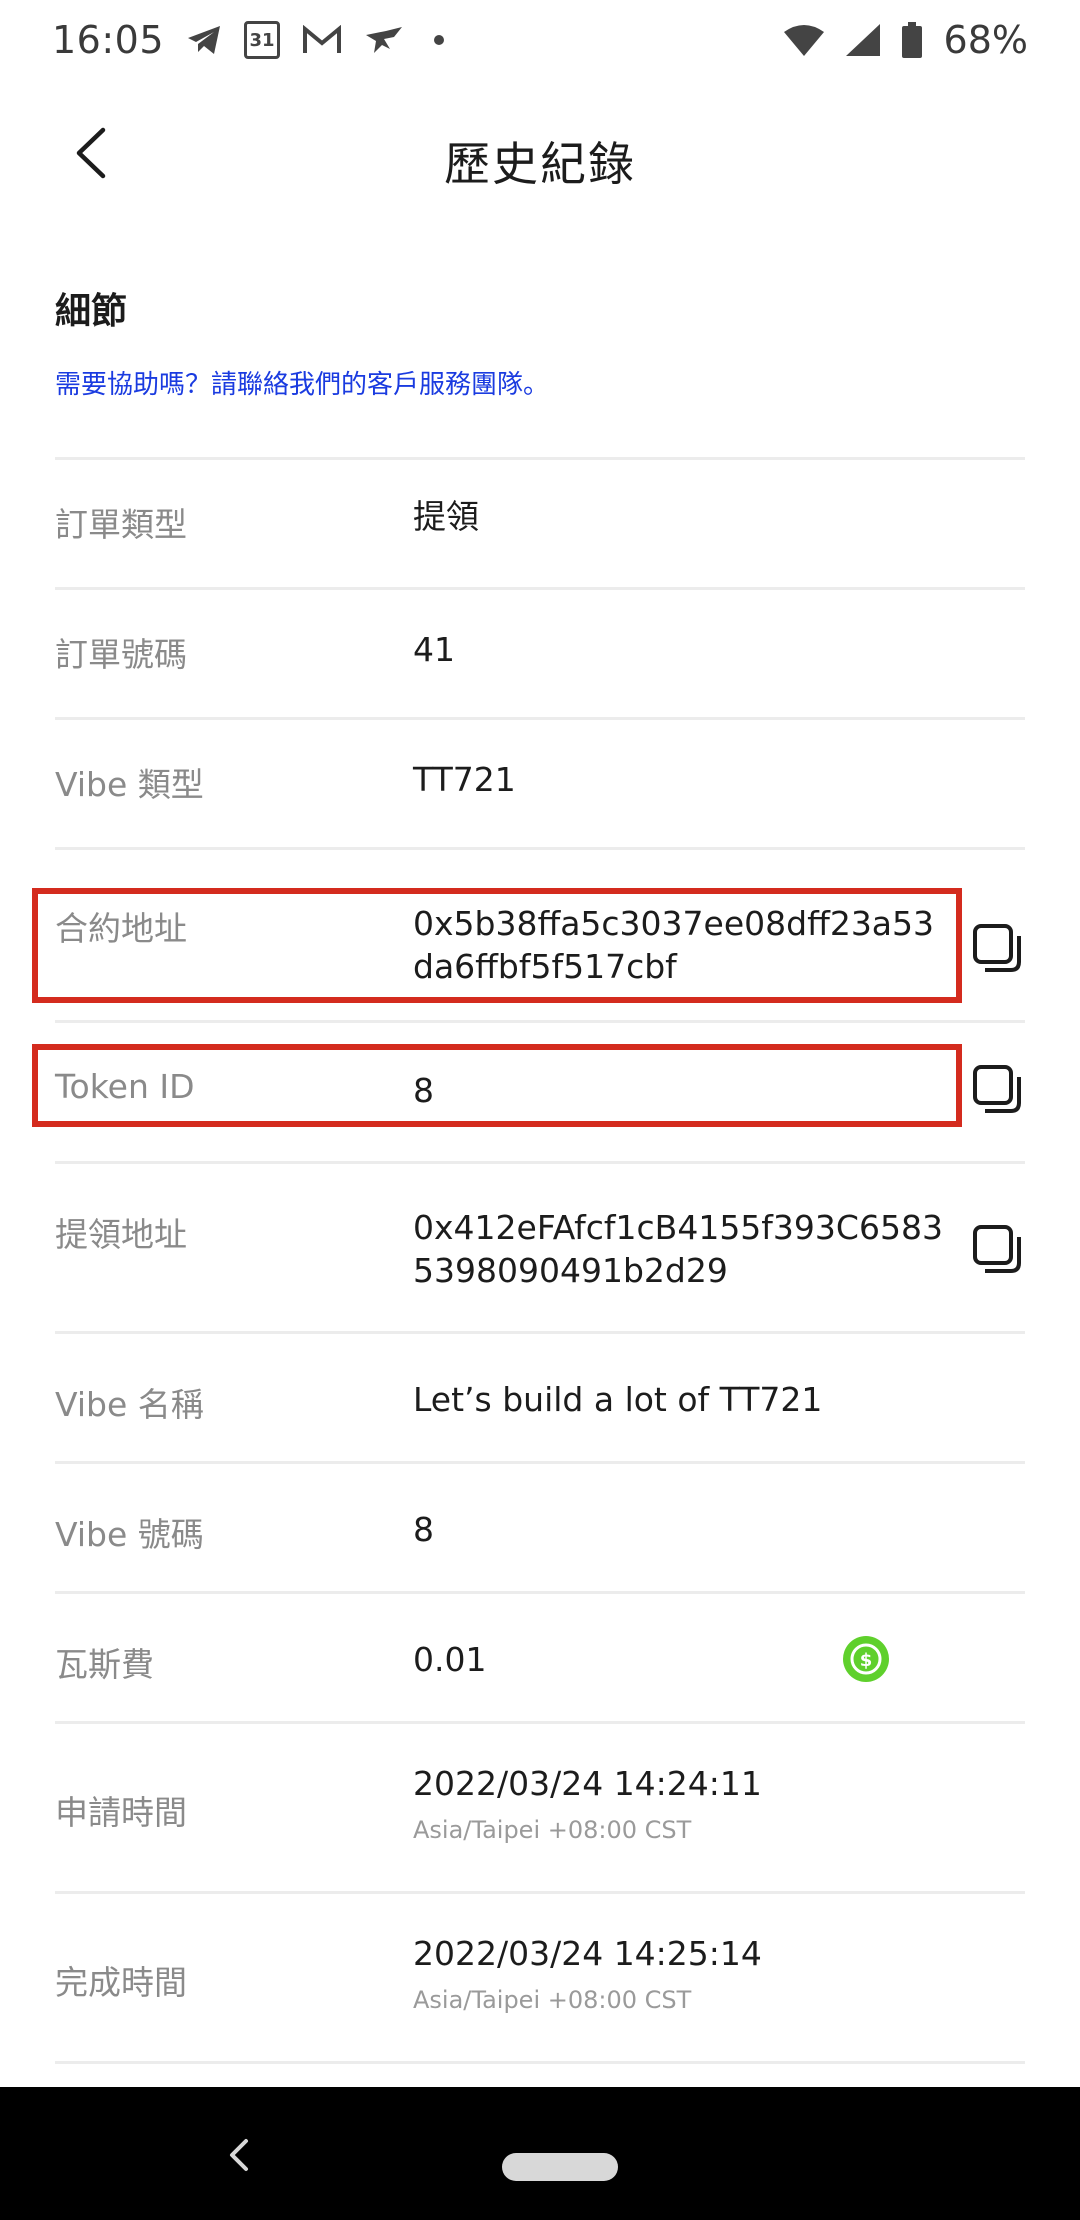 The width and height of the screenshot is (1080, 2220). What do you see at coordinates (204, 40) in the screenshot?
I see `telegram-icon` at bounding box center [204, 40].